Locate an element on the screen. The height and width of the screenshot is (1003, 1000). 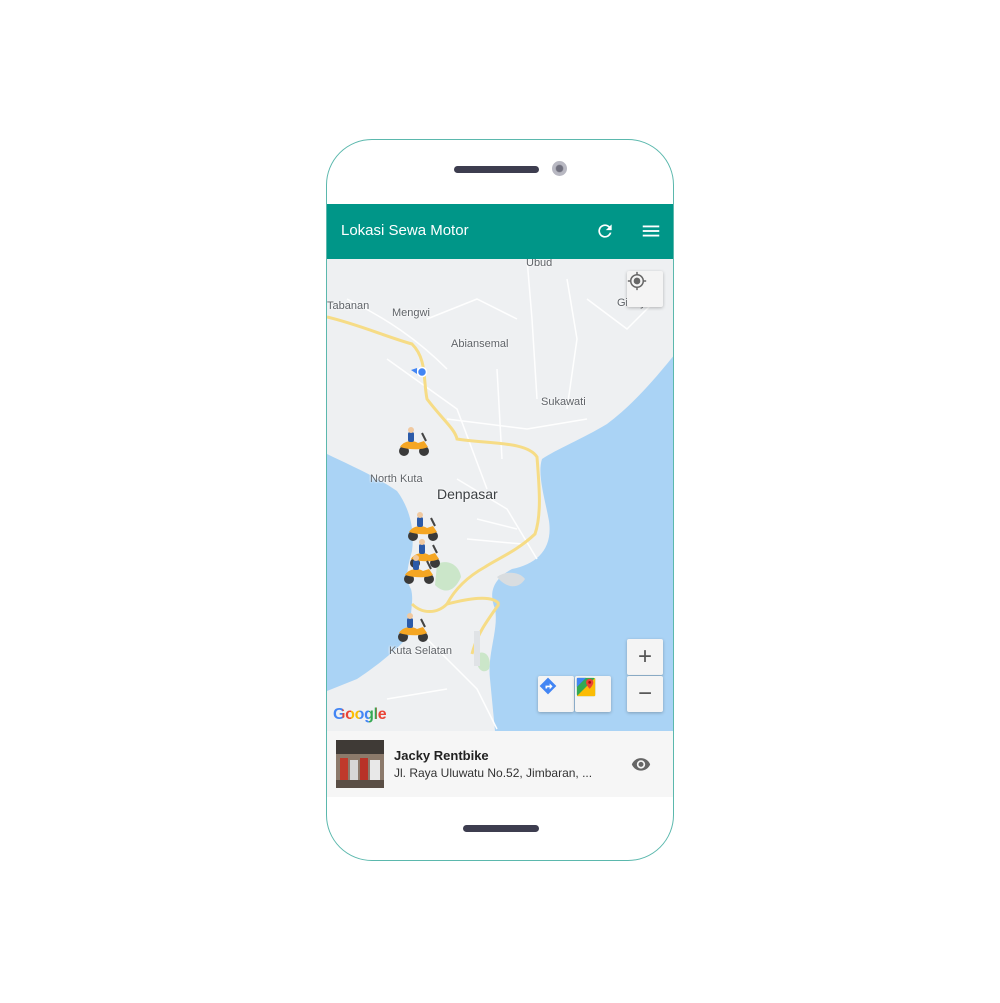
my-location-icon is located at coordinates (637, 281).